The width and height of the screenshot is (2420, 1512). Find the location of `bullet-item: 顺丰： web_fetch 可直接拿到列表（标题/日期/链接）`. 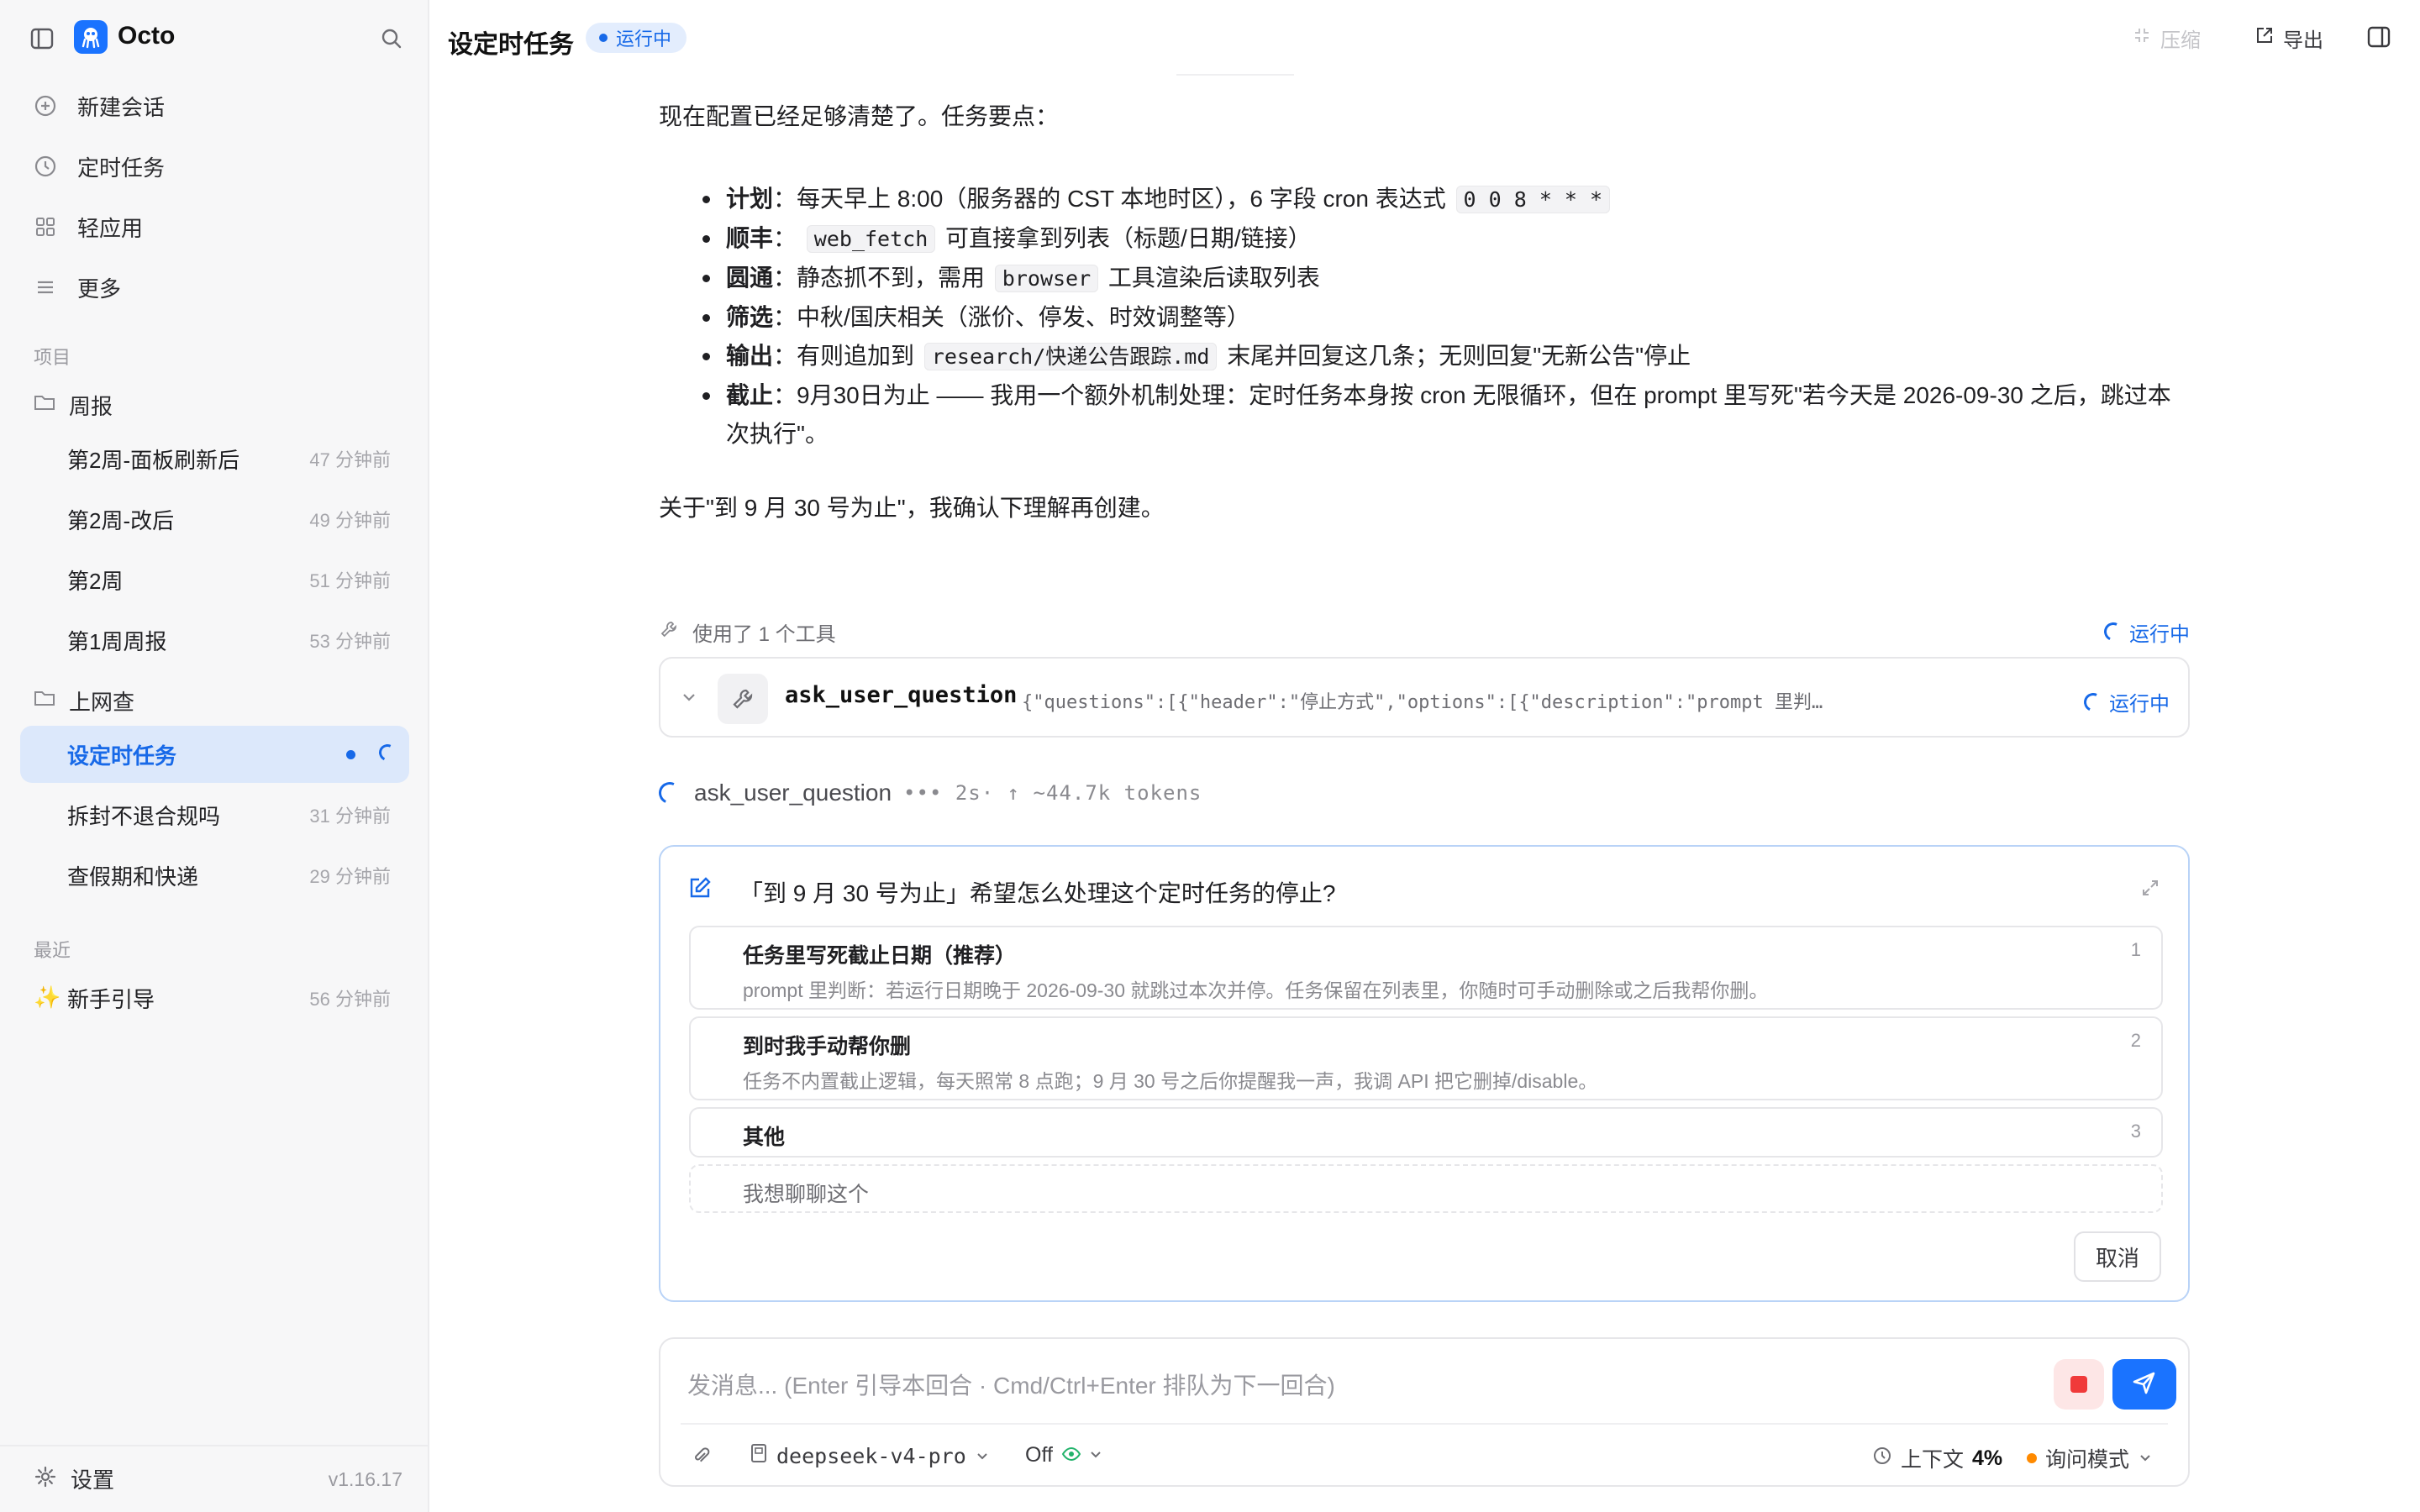

bullet-item: 顺丰： web_fetch 可直接拿到列表（标题/日期/链接） is located at coordinates (1449, 239).